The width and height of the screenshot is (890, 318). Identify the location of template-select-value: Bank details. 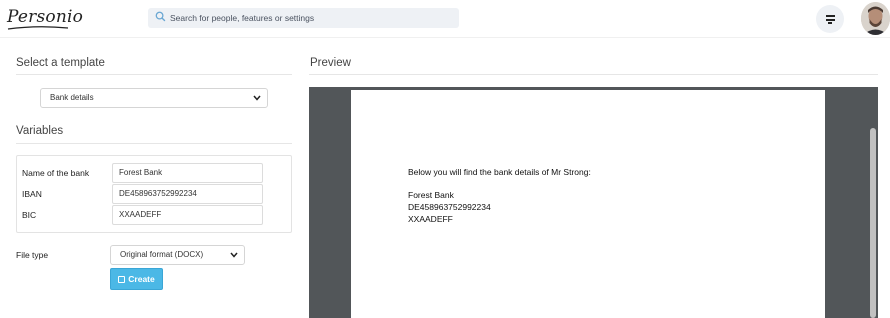
(72, 97).